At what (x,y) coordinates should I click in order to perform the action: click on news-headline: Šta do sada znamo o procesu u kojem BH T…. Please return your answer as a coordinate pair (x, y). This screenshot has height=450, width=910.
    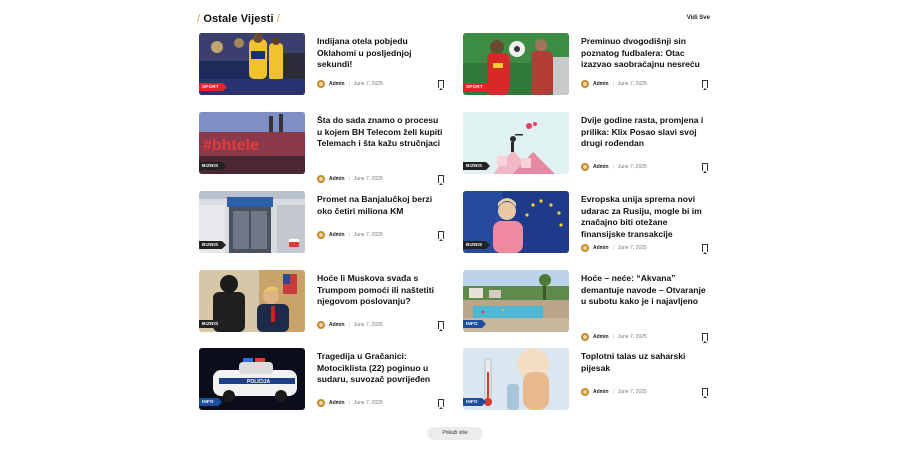
    Looking at the image, I should click on (381, 132).